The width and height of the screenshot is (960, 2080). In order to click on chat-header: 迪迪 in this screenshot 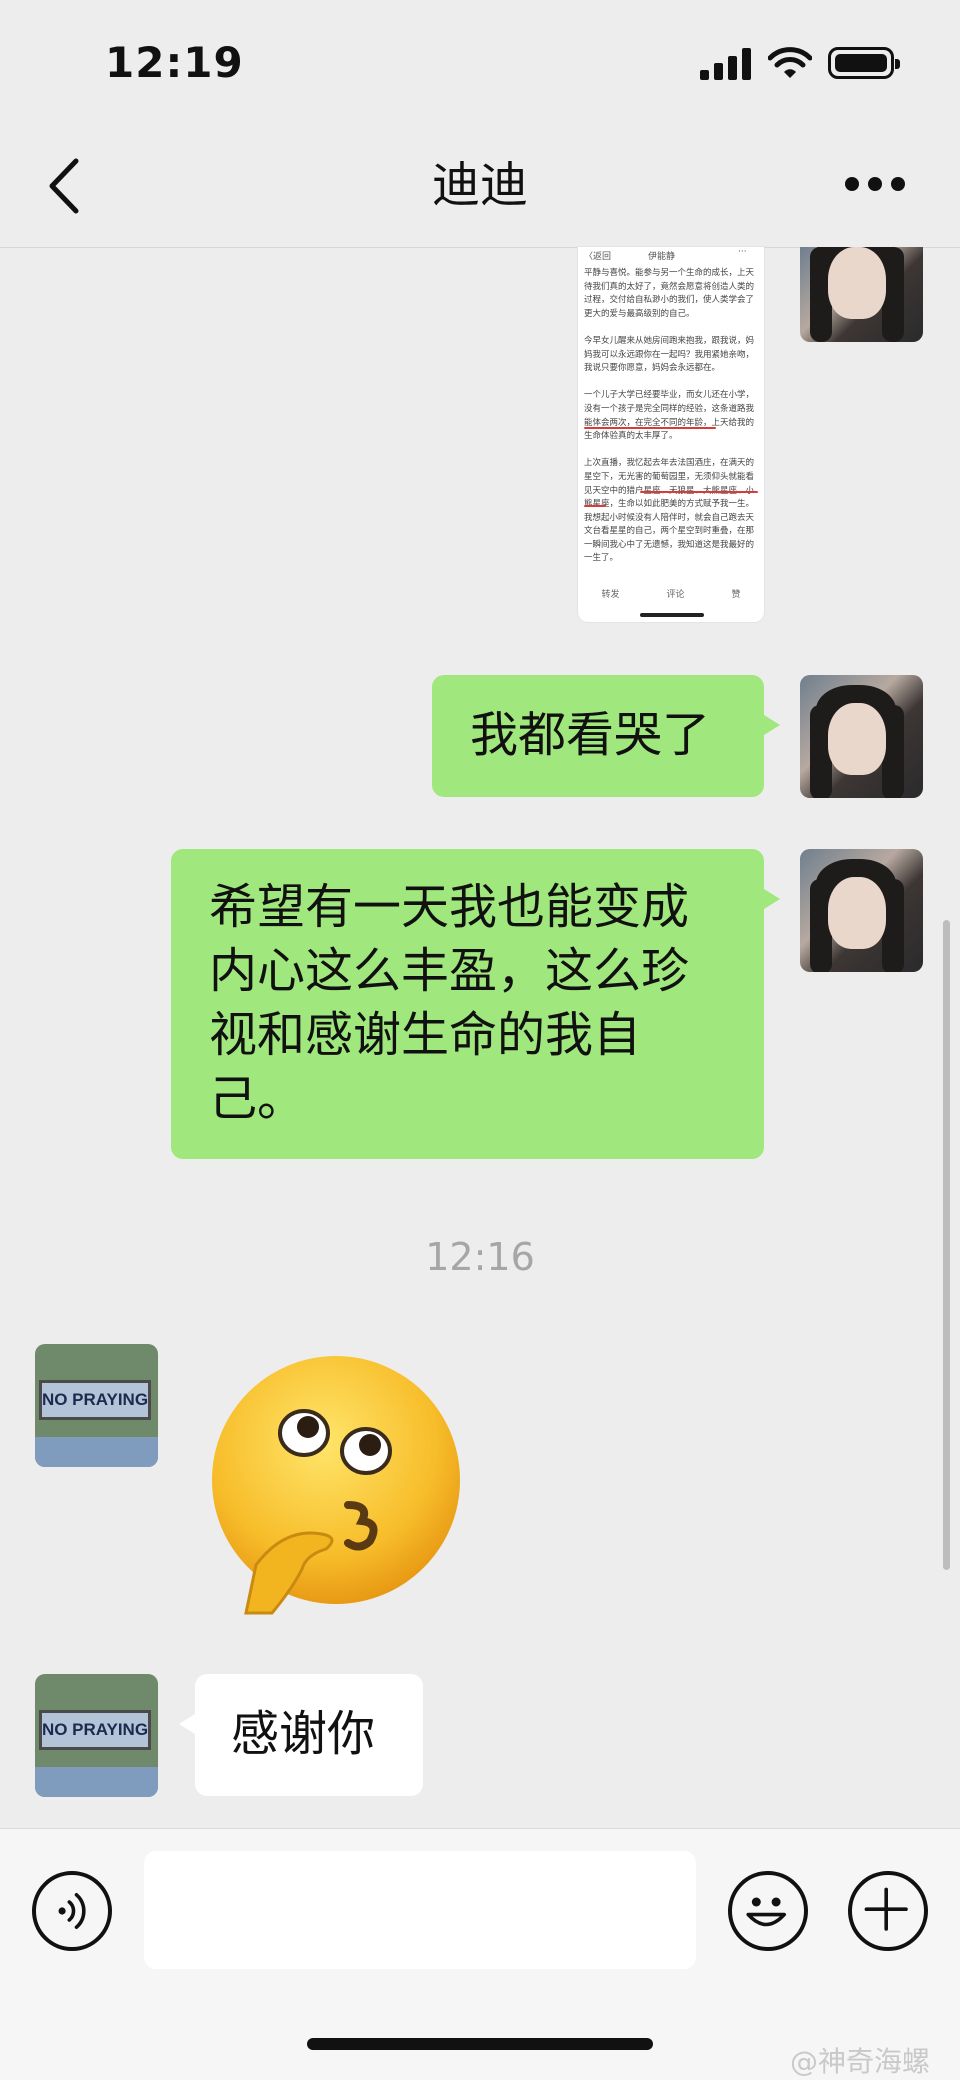, I will do `click(480, 186)`.